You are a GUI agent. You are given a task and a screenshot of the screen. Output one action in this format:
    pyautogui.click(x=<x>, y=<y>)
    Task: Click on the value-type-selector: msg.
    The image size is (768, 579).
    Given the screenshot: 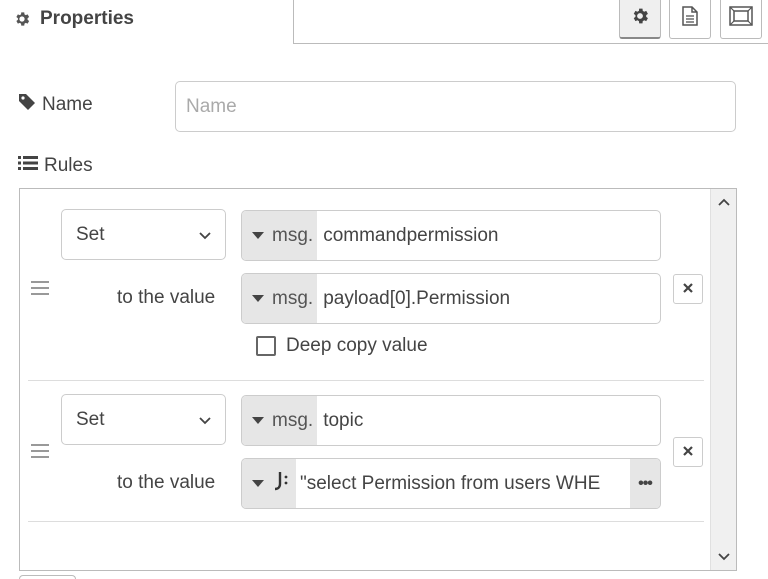 What is the action you would take?
    pyautogui.click(x=280, y=298)
    